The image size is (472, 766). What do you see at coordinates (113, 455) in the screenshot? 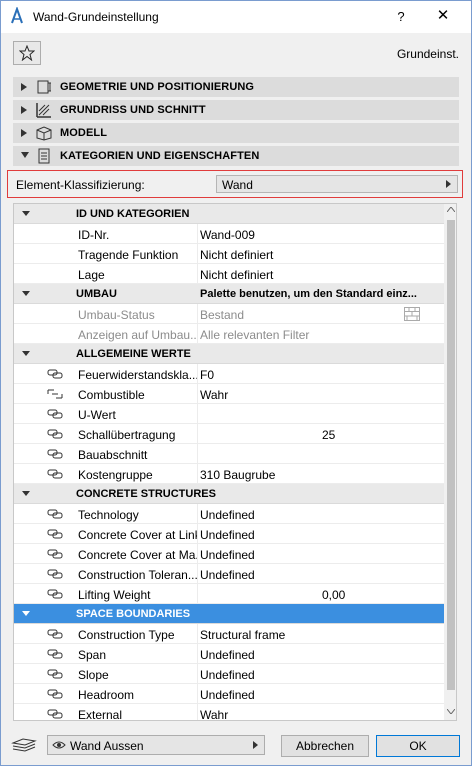
I see `property-name: Bauabschnitt` at bounding box center [113, 455].